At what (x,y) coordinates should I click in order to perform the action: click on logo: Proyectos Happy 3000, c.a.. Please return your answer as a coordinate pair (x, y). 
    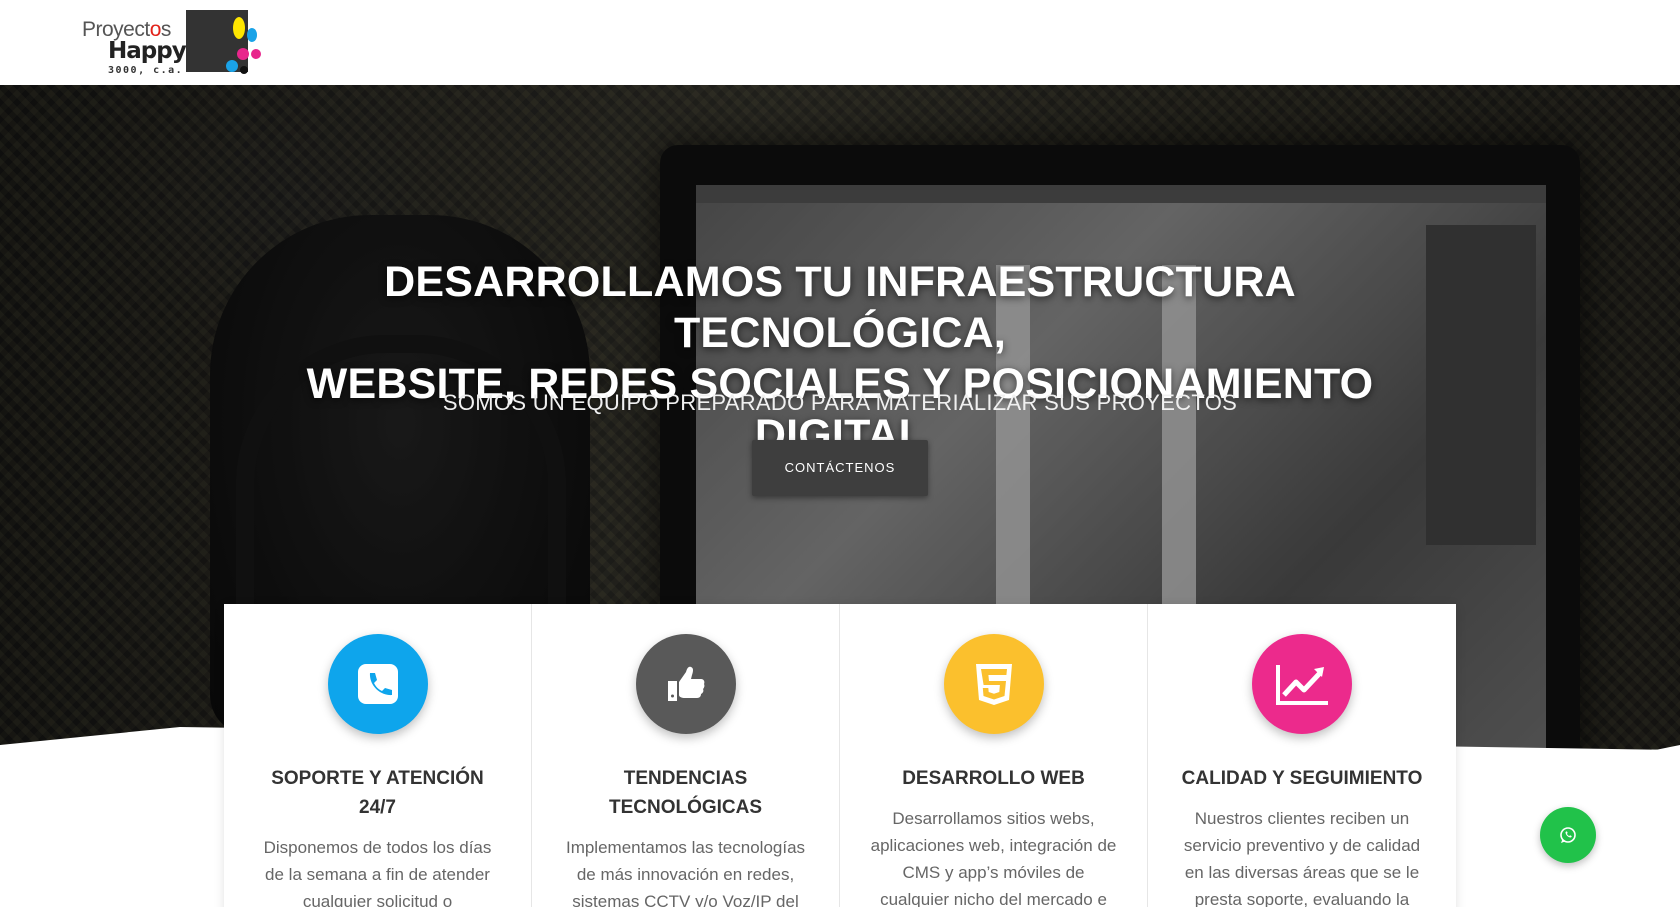
    Looking at the image, I should click on (175, 43).